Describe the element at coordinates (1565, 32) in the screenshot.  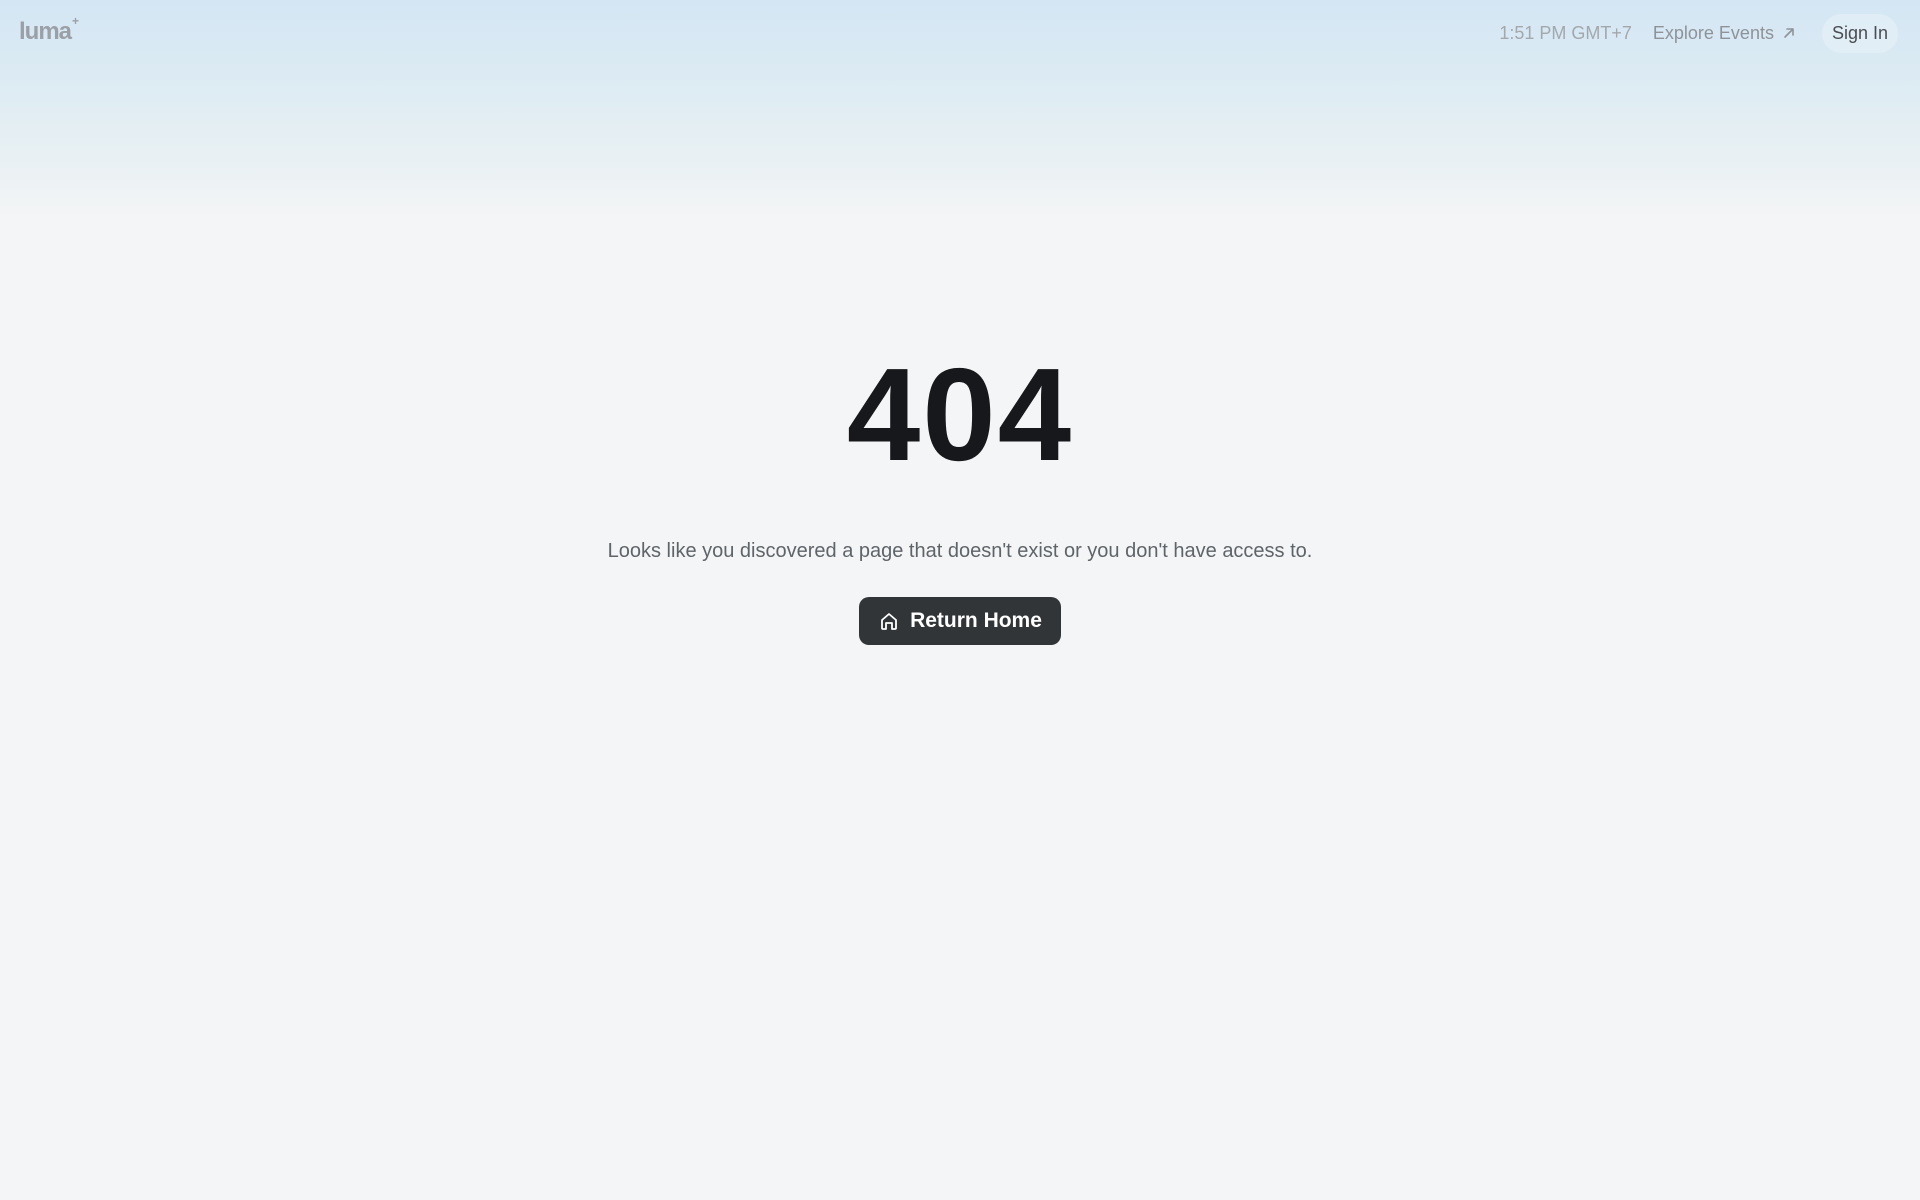
I see `current-time: 1:51 PM GMT+7` at that location.